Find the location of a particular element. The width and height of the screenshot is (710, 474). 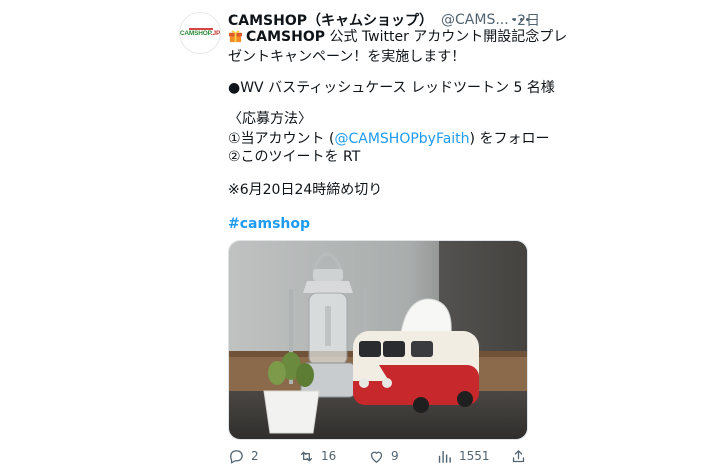

more-options-icon is located at coordinates (521, 19).